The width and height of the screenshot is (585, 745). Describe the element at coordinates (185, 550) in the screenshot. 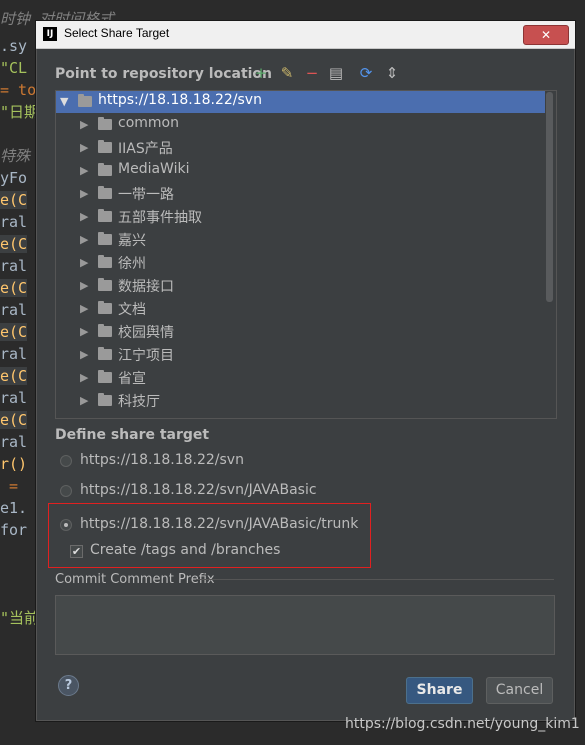

I see `create-tags-label: Create /tags and /branches` at that location.